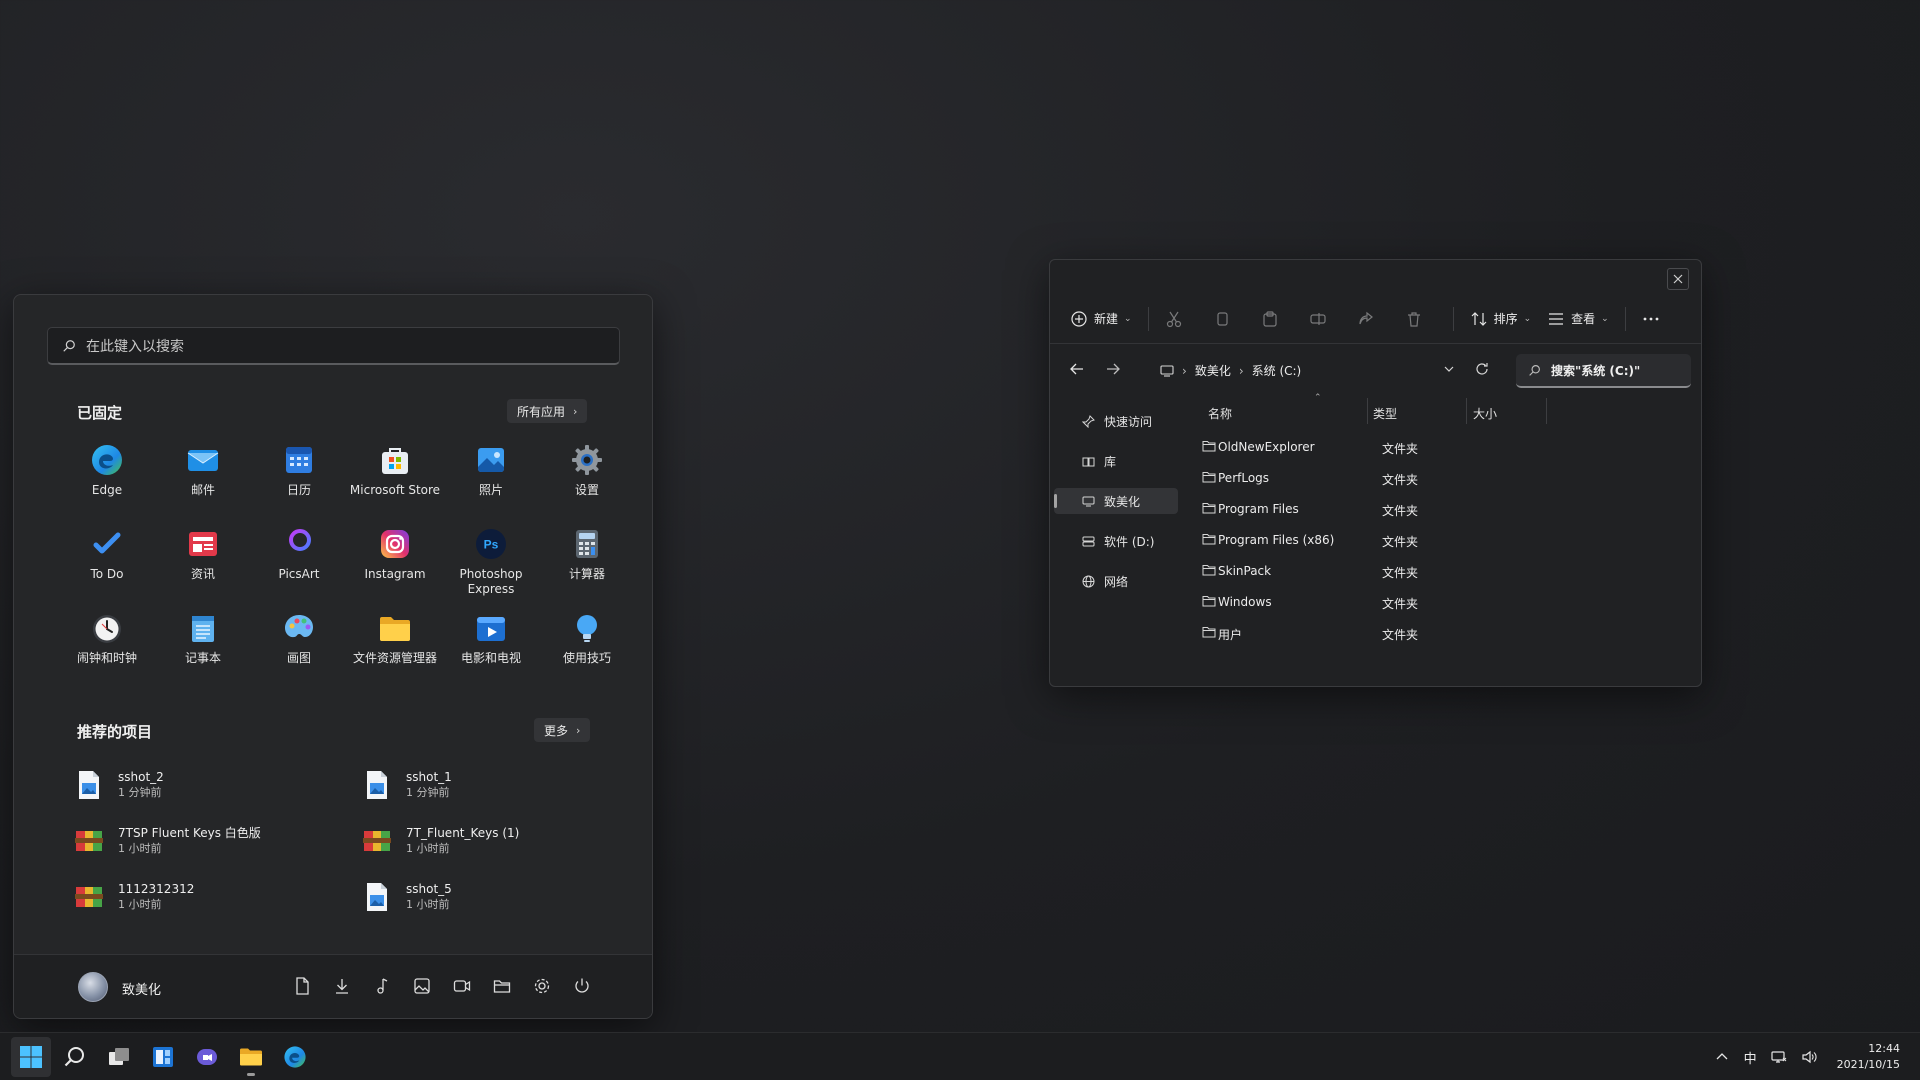  I want to click on column-type: 类型, so click(1385, 413).